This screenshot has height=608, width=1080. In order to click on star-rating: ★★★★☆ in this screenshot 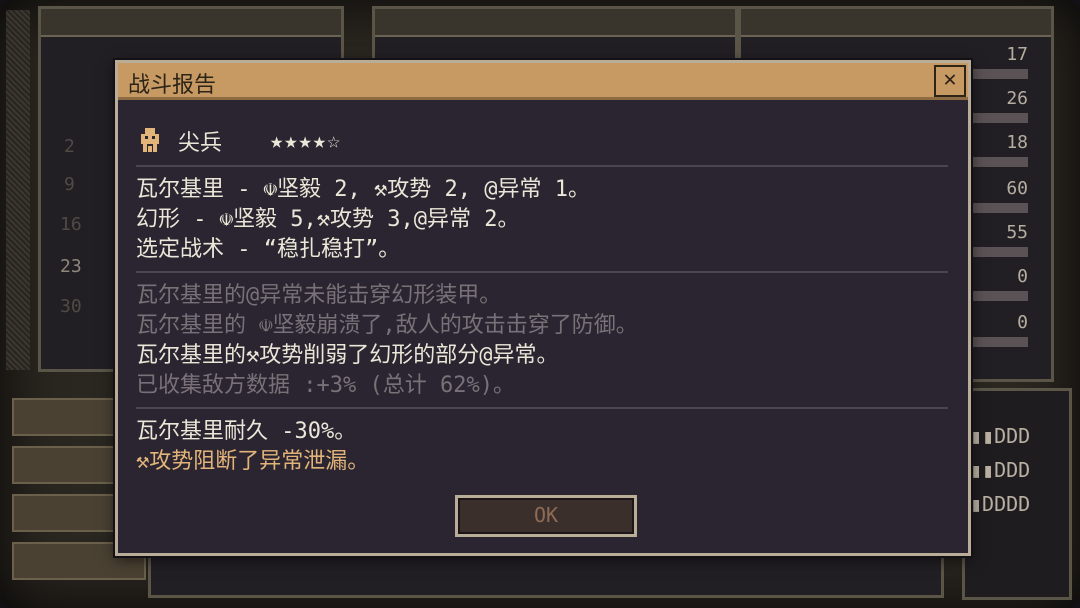, I will do `click(306, 141)`.